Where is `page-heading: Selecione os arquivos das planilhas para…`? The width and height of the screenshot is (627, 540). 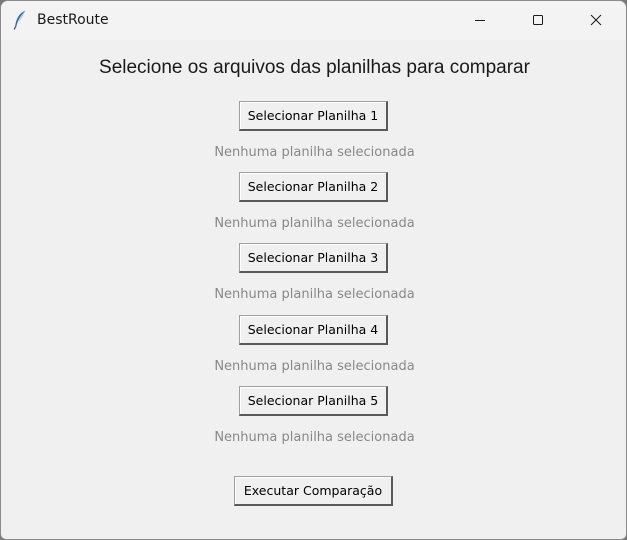 page-heading: Selecione os arquivos das planilhas para… is located at coordinates (314, 67).